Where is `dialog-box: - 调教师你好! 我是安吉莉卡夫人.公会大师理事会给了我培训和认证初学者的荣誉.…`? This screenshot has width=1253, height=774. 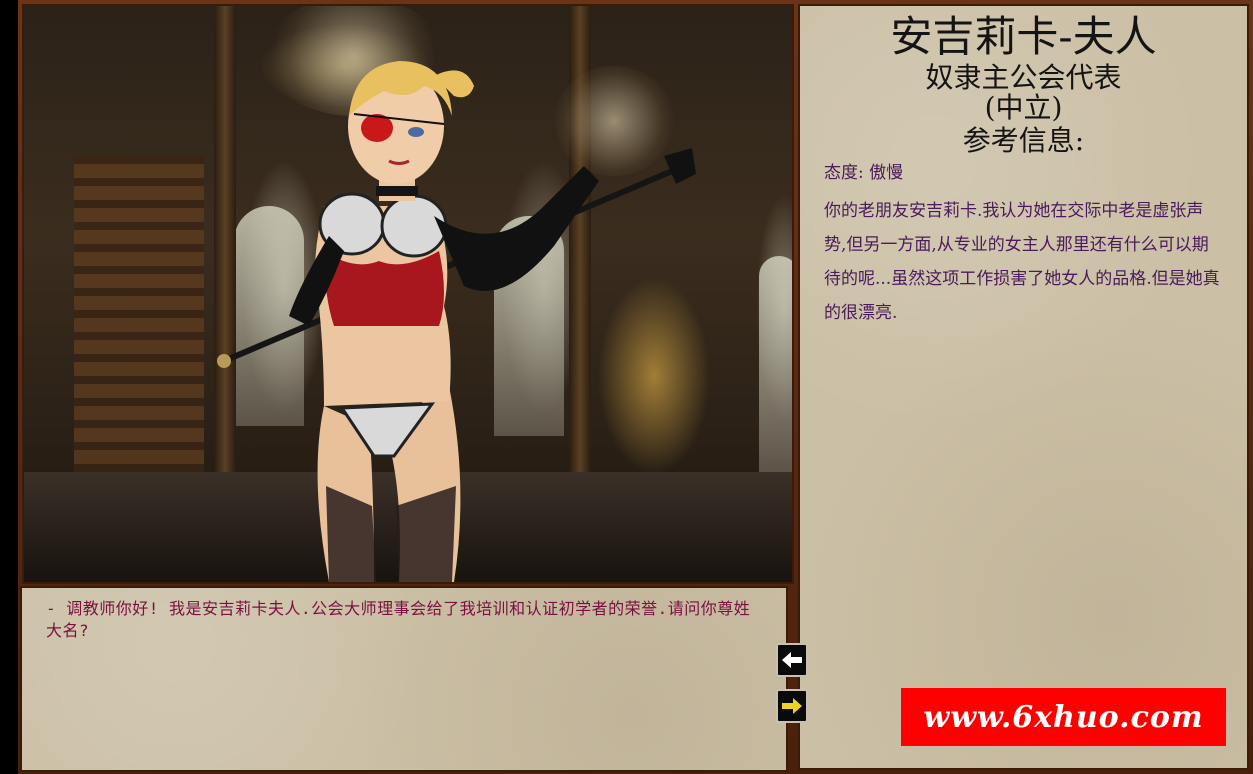
dialog-box: - 调教师你好! 我是安吉莉卡夫人.公会大师理事会给了我培训和认证初学者的荣誉.… is located at coordinates (404, 679).